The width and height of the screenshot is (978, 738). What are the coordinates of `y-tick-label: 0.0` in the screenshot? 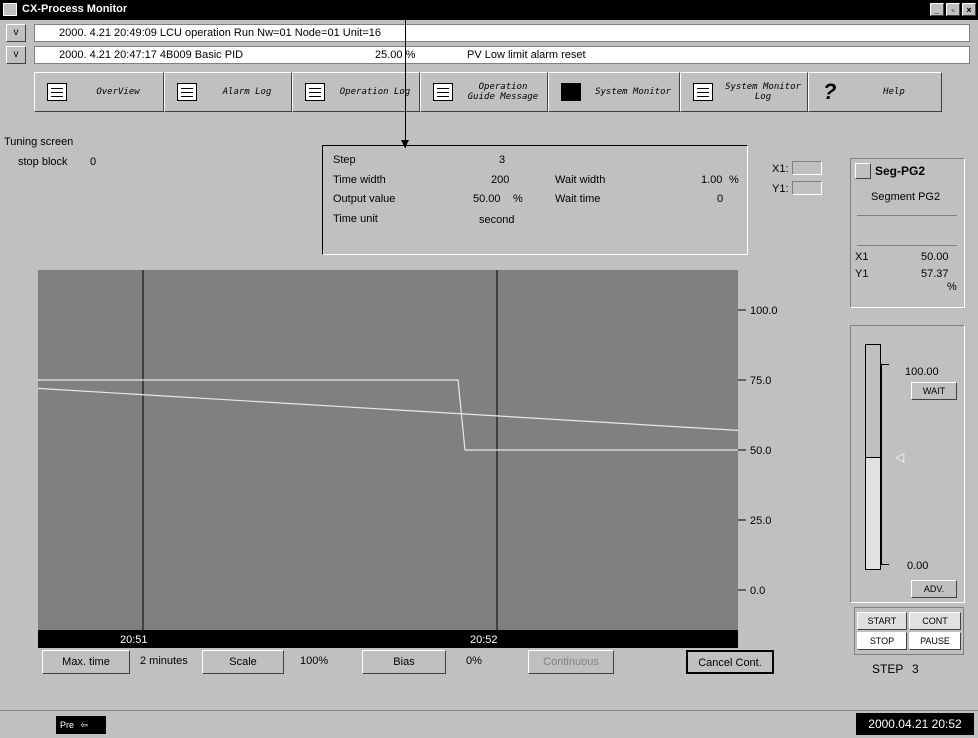 It's located at (757, 591).